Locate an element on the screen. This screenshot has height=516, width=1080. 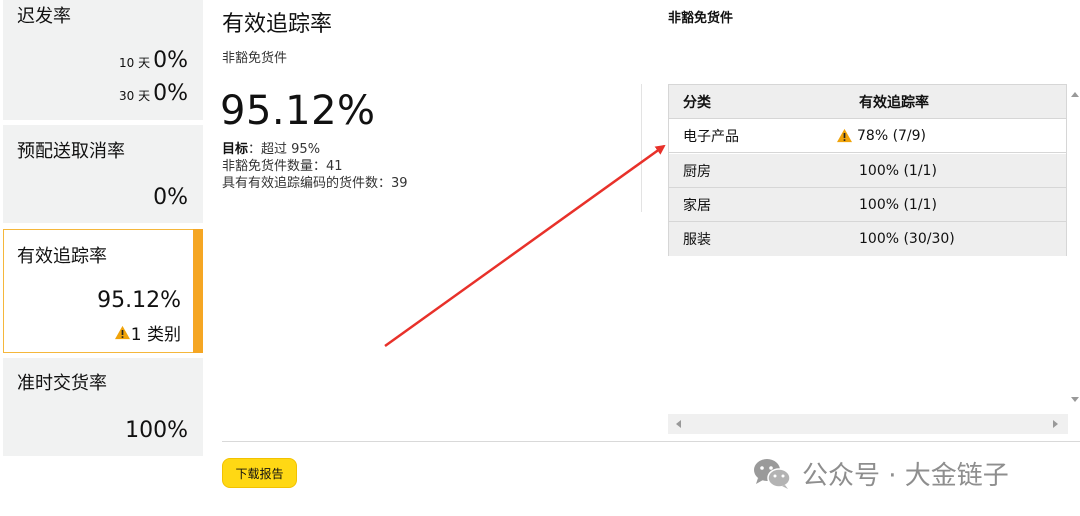
metric-card-on-time: 准时交货率 100% is located at coordinates (103, 407).